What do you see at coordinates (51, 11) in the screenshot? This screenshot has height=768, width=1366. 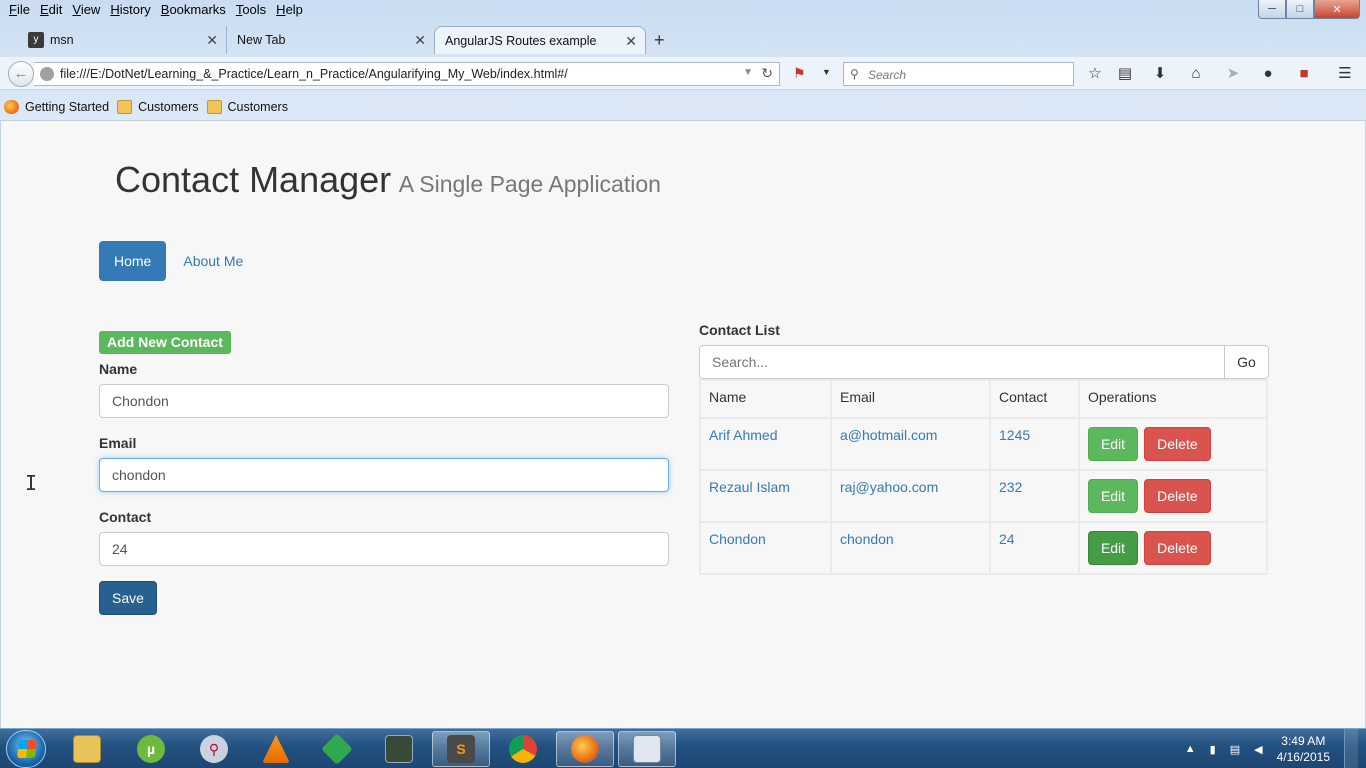 I see `menu-edit: Edit` at bounding box center [51, 11].